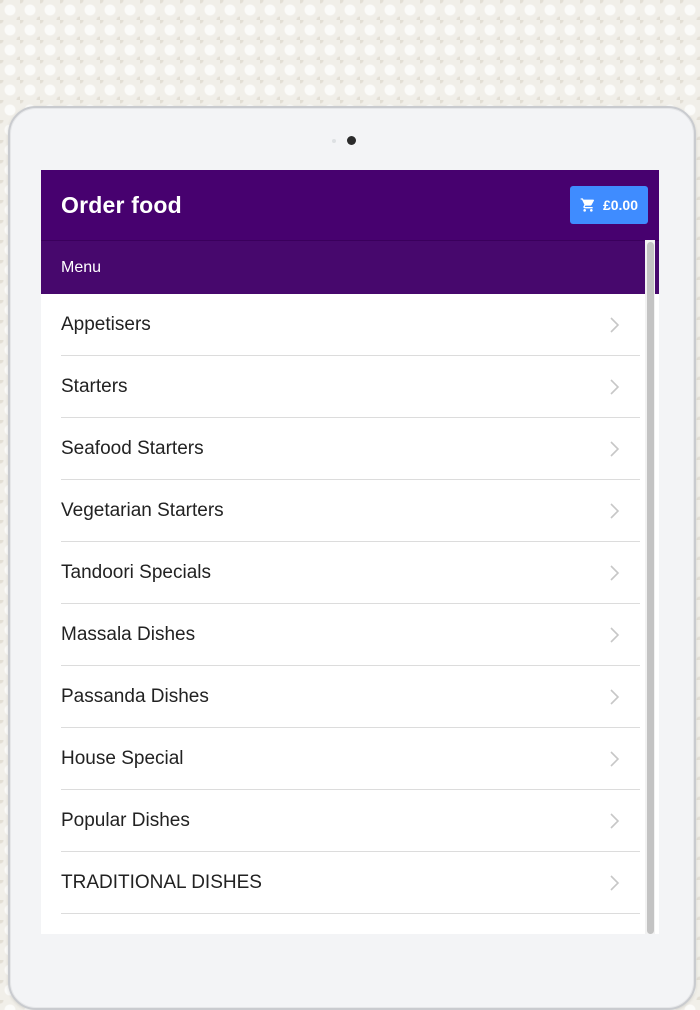 The image size is (700, 1010). What do you see at coordinates (136, 572) in the screenshot?
I see `list-item-label: Tandoori Specials` at bounding box center [136, 572].